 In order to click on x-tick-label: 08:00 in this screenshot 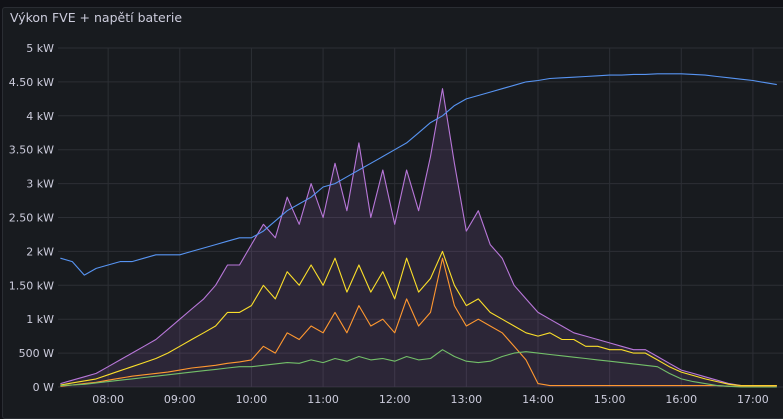, I will do `click(108, 399)`.